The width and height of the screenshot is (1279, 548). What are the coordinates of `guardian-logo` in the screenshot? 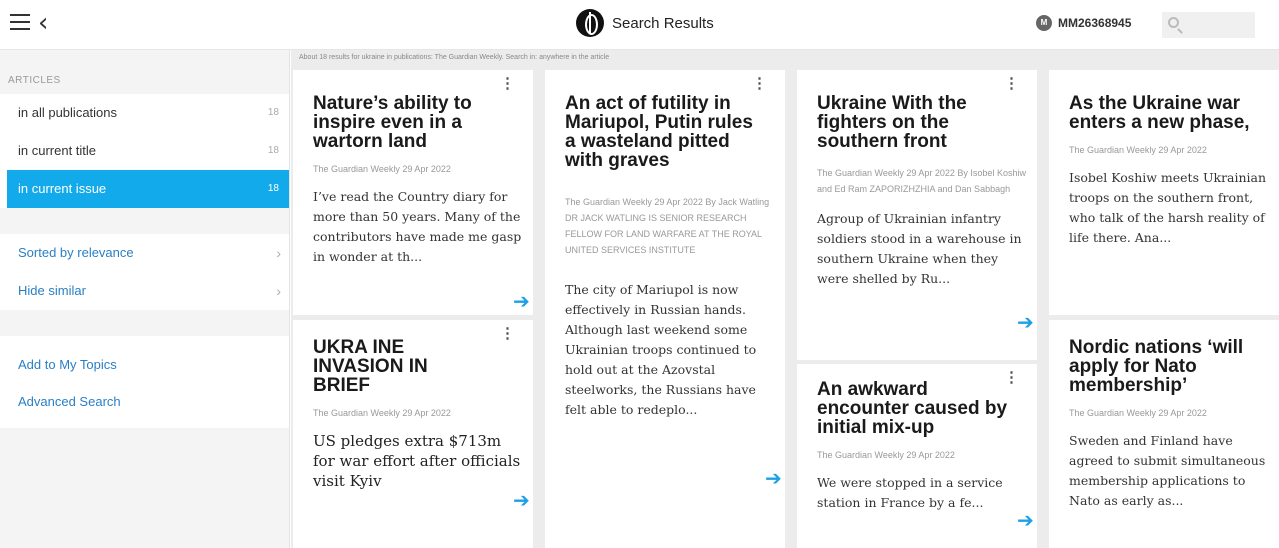 It's located at (590, 23).